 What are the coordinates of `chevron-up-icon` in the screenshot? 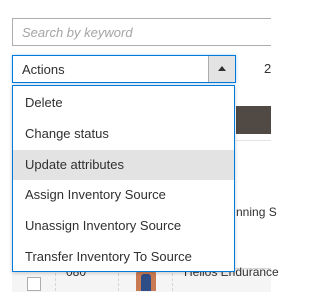 It's located at (222, 68).